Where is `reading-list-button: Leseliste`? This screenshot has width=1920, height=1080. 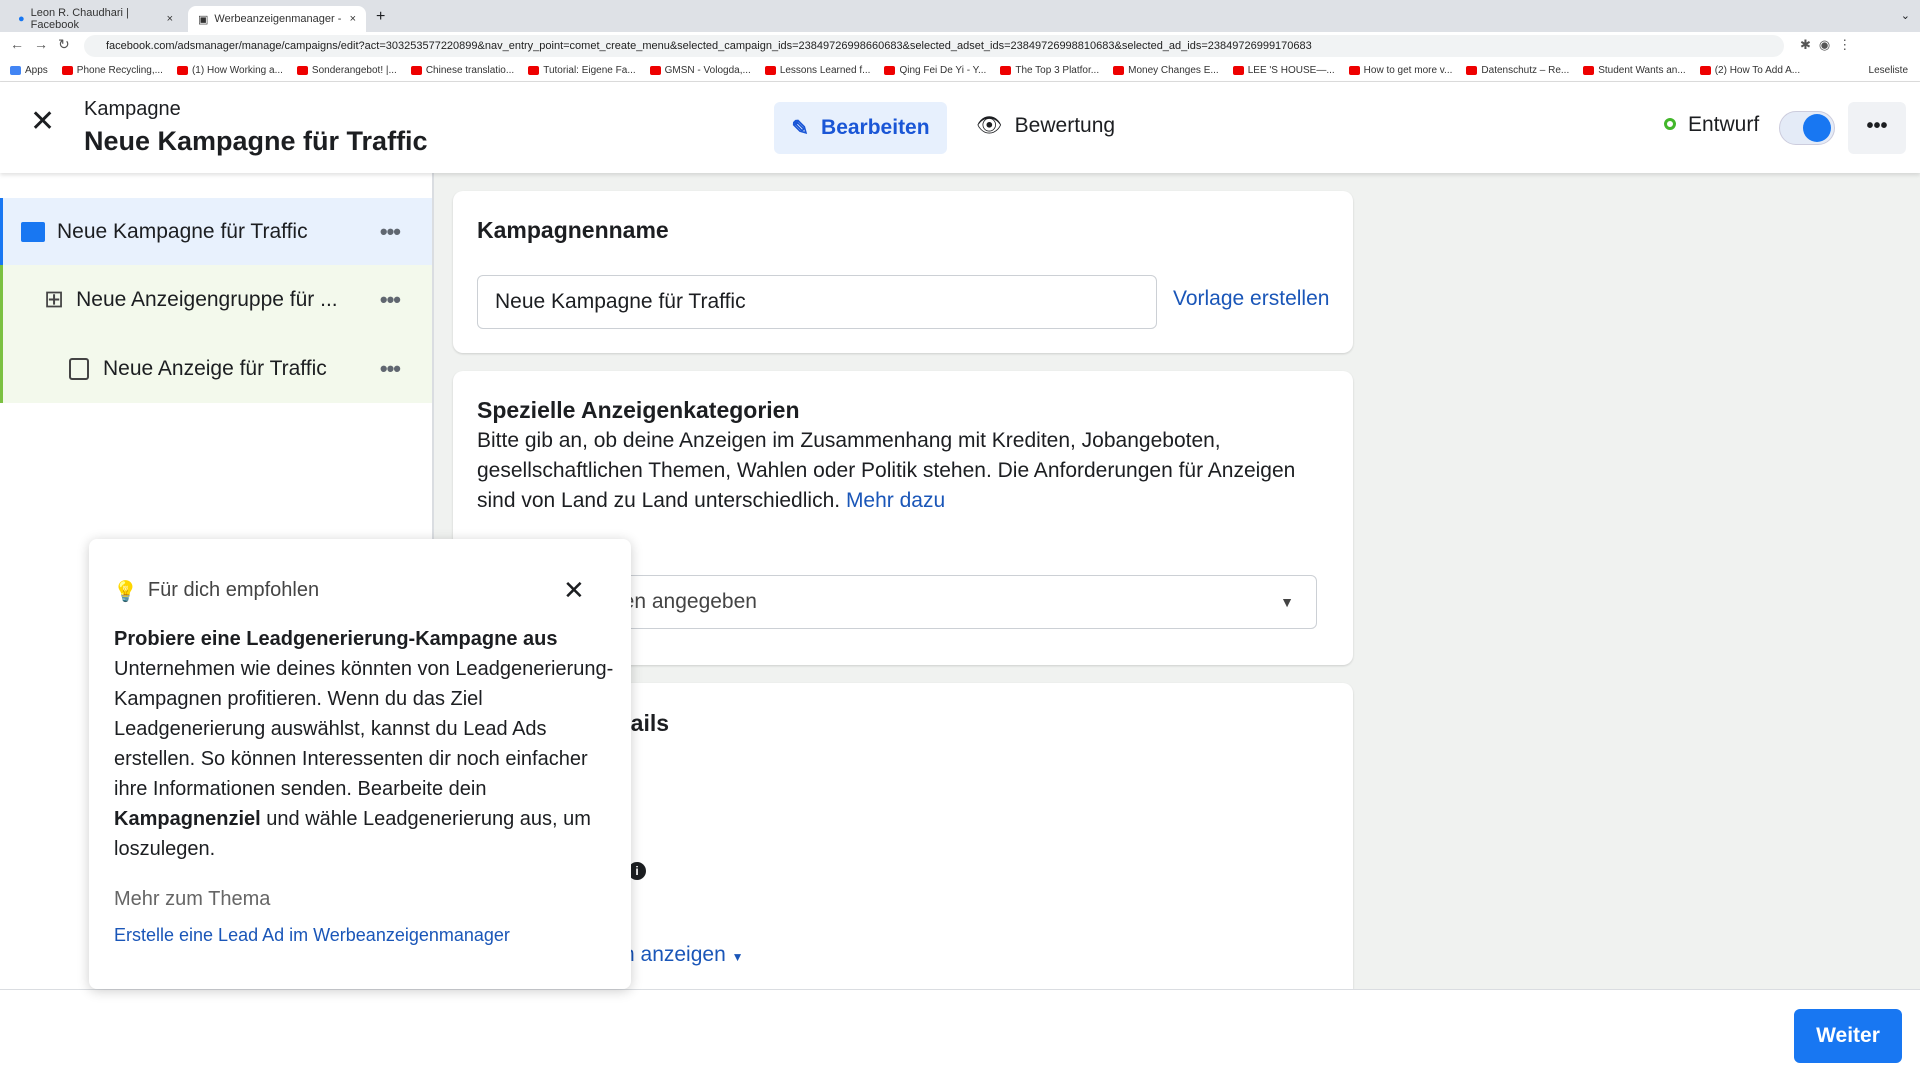
reading-list-button: Leseliste is located at coordinates (1888, 70).